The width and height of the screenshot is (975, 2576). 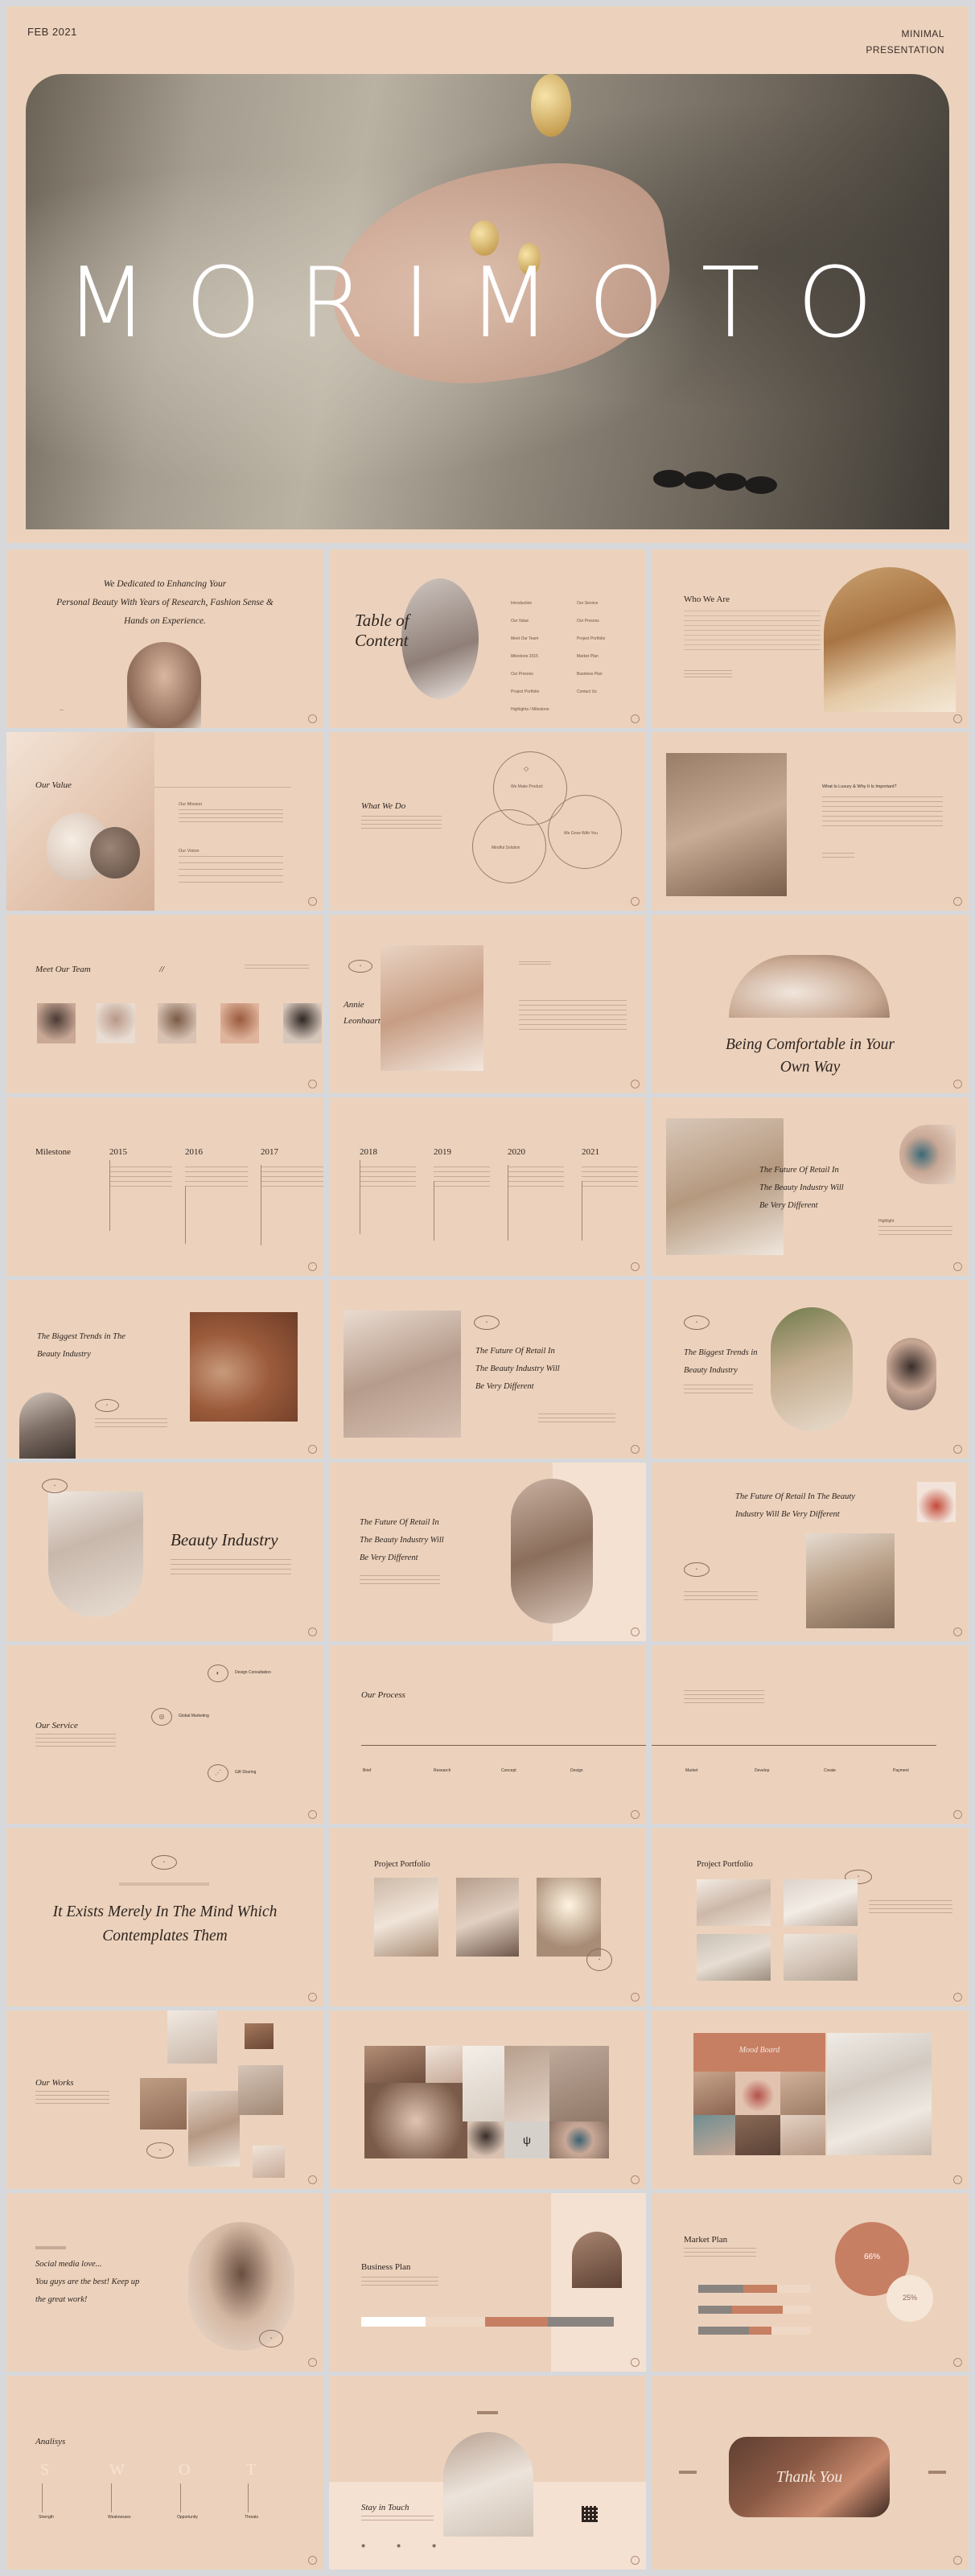 What do you see at coordinates (879, 2094) in the screenshot?
I see `mood-blouse-photo` at bounding box center [879, 2094].